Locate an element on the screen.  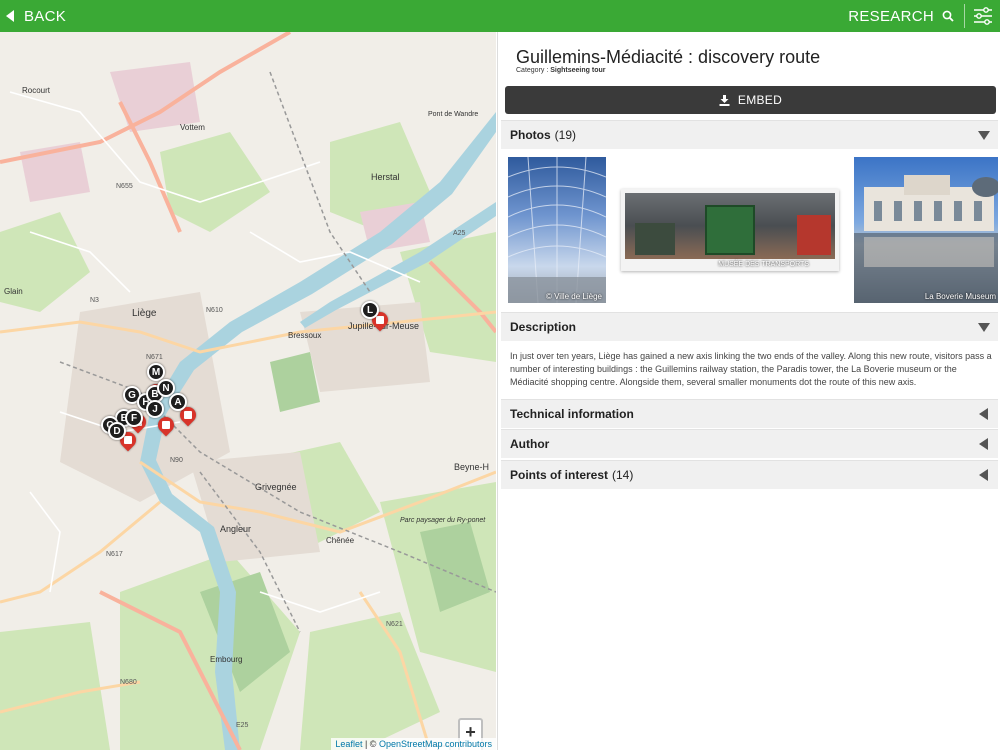
topbar-divider is located at coordinates (964, 16).